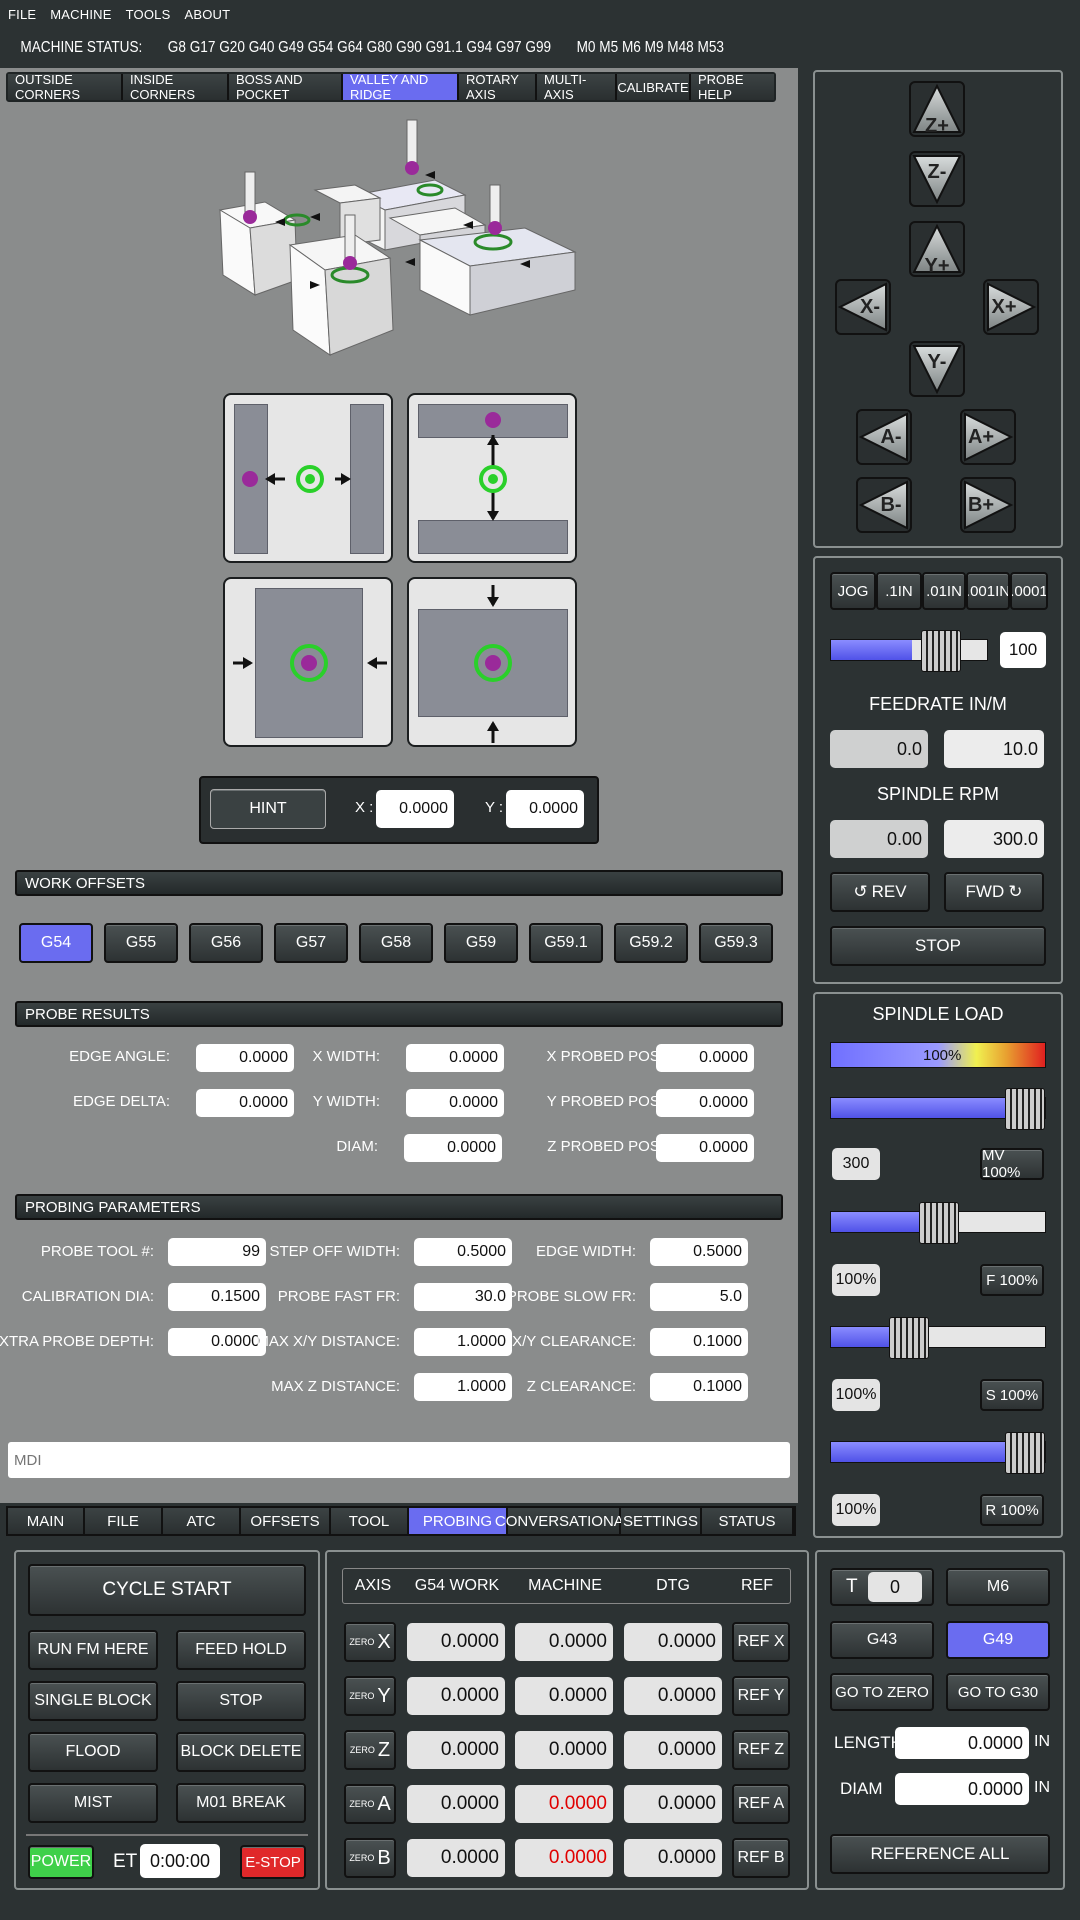  Describe the element at coordinates (226, 943) in the screenshot. I see `offset-g56-button: G56` at that location.